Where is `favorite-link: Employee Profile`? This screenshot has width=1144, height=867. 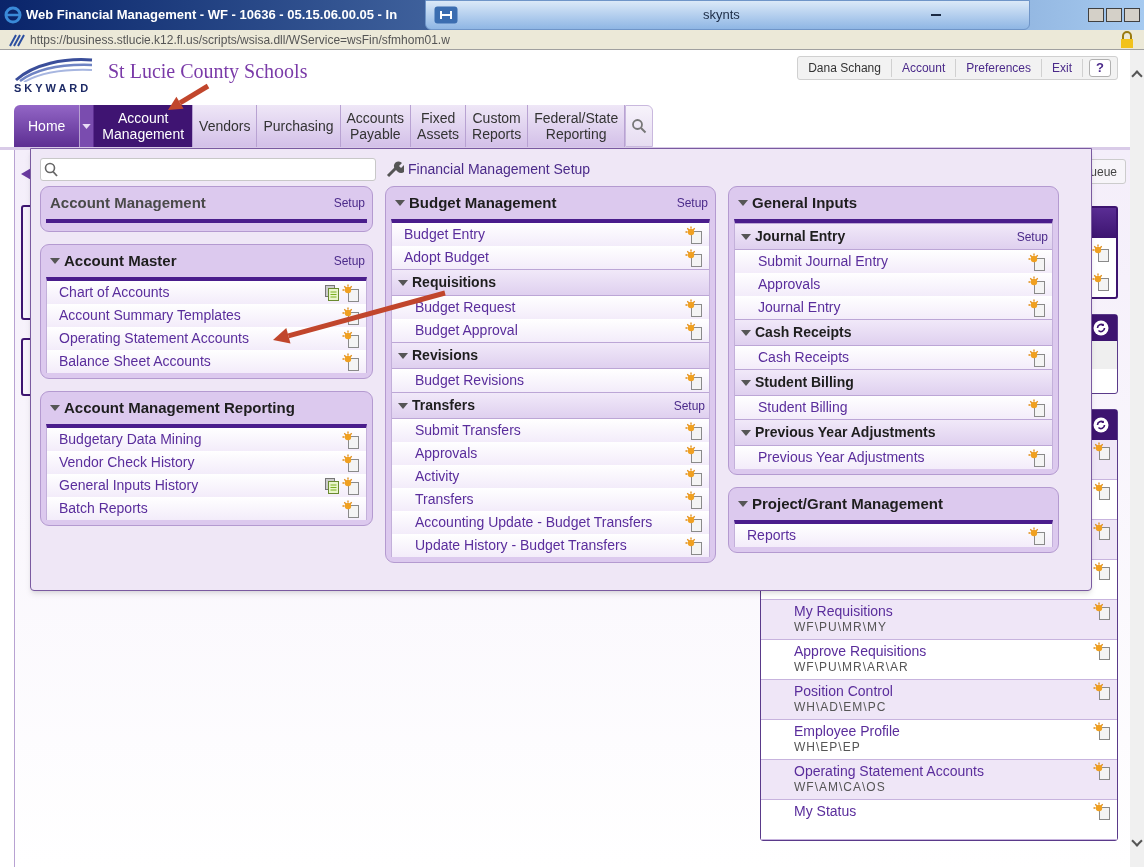
favorite-link: Employee Profile is located at coordinates (943, 731).